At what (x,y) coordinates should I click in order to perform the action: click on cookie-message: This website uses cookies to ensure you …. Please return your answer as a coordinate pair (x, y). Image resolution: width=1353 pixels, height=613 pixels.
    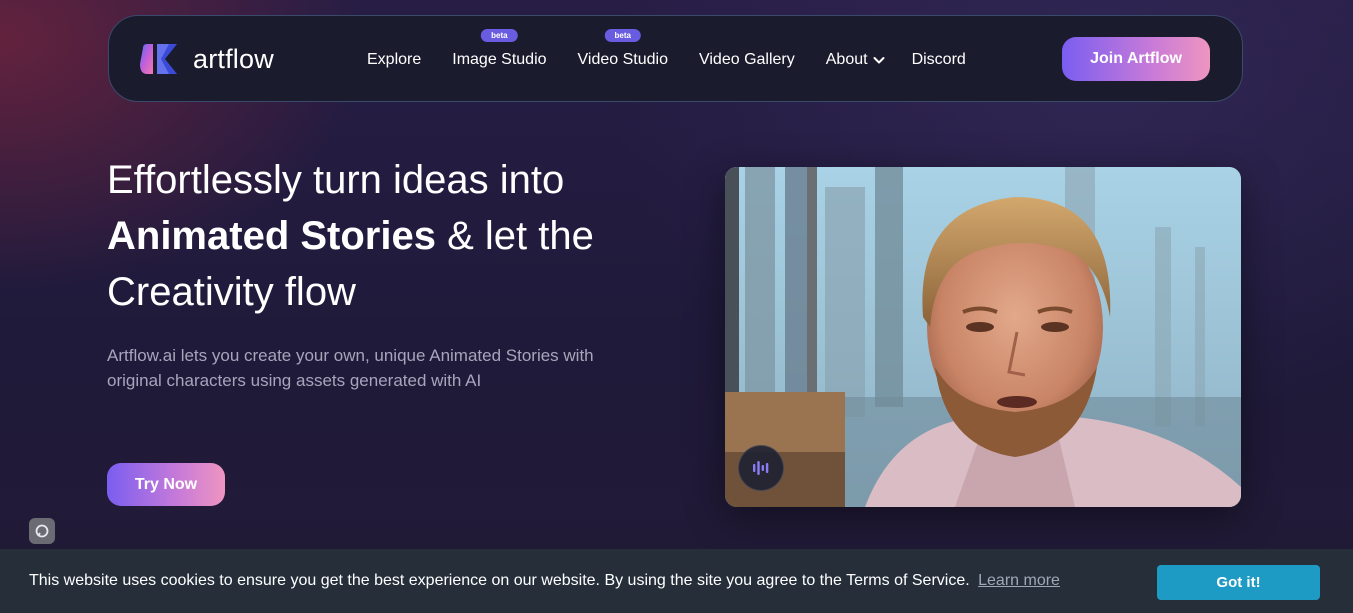
    Looking at the image, I should click on (544, 581).